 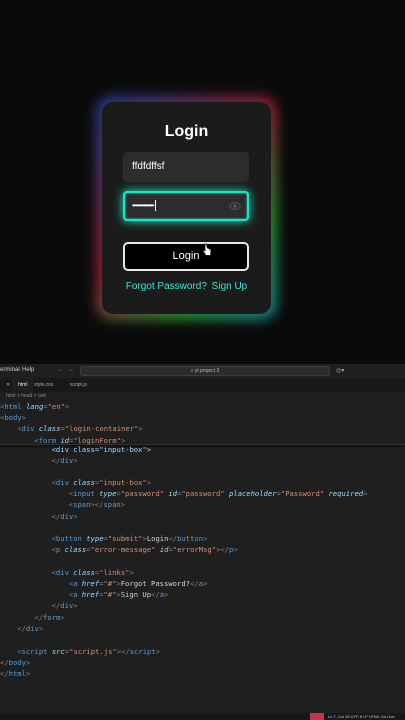 I want to click on eye-icon, so click(x=235, y=206).